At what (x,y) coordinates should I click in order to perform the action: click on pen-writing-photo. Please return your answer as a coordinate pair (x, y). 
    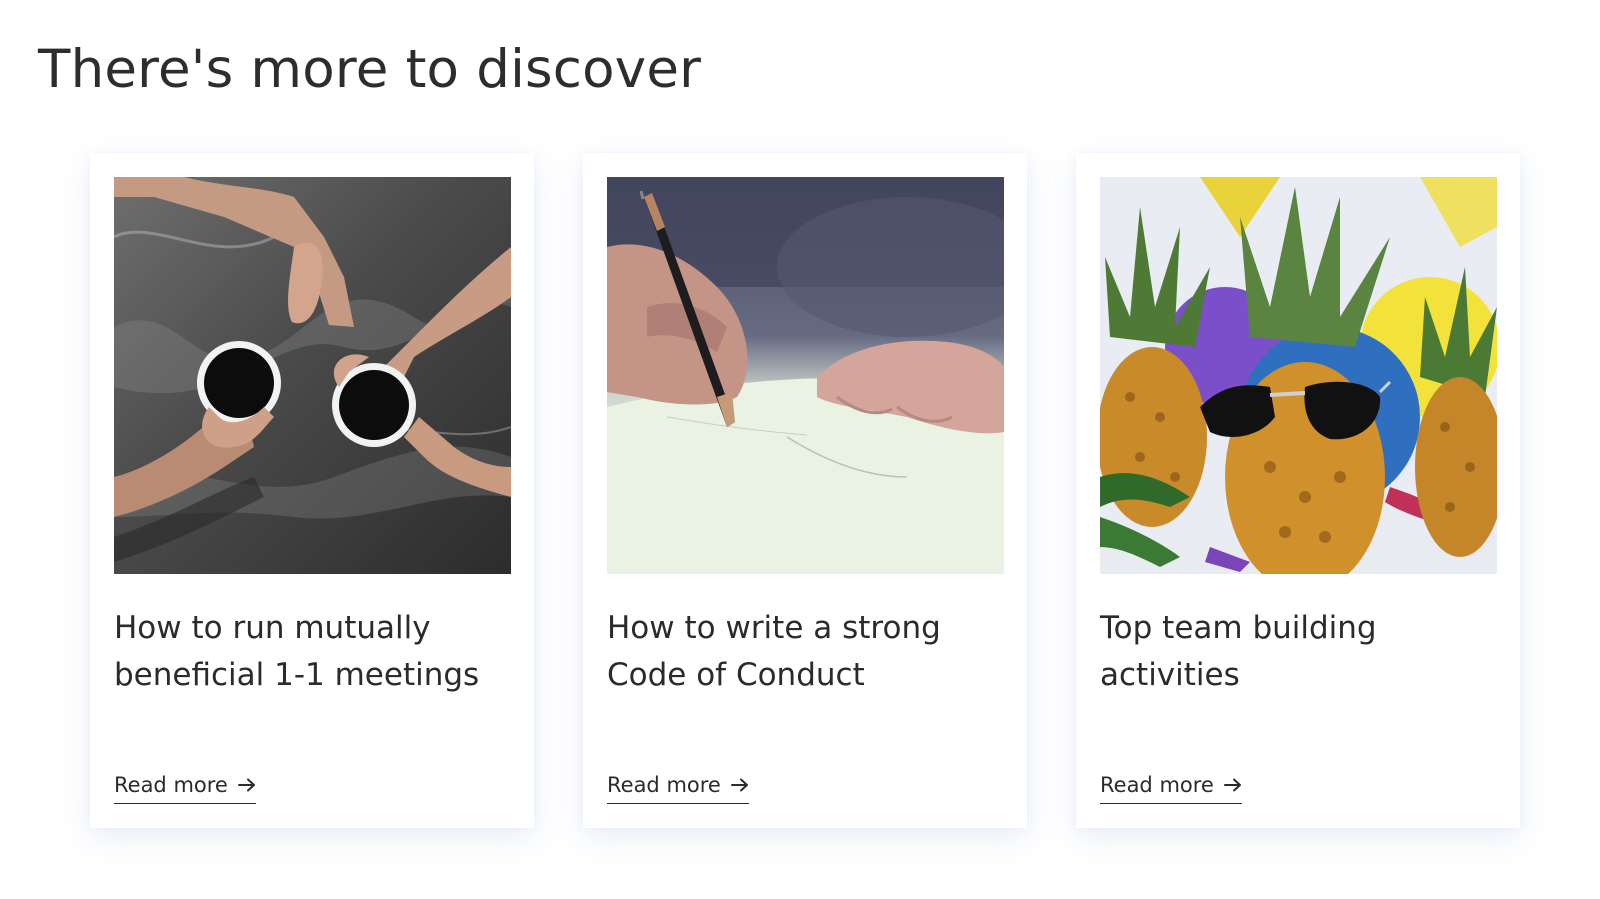
    Looking at the image, I should click on (805, 375).